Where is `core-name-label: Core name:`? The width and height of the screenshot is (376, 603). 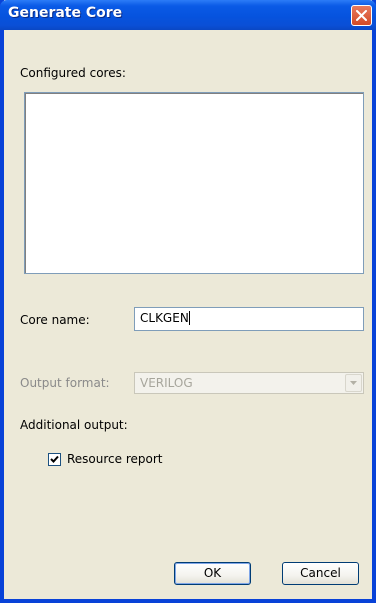 core-name-label: Core name: is located at coordinates (55, 320).